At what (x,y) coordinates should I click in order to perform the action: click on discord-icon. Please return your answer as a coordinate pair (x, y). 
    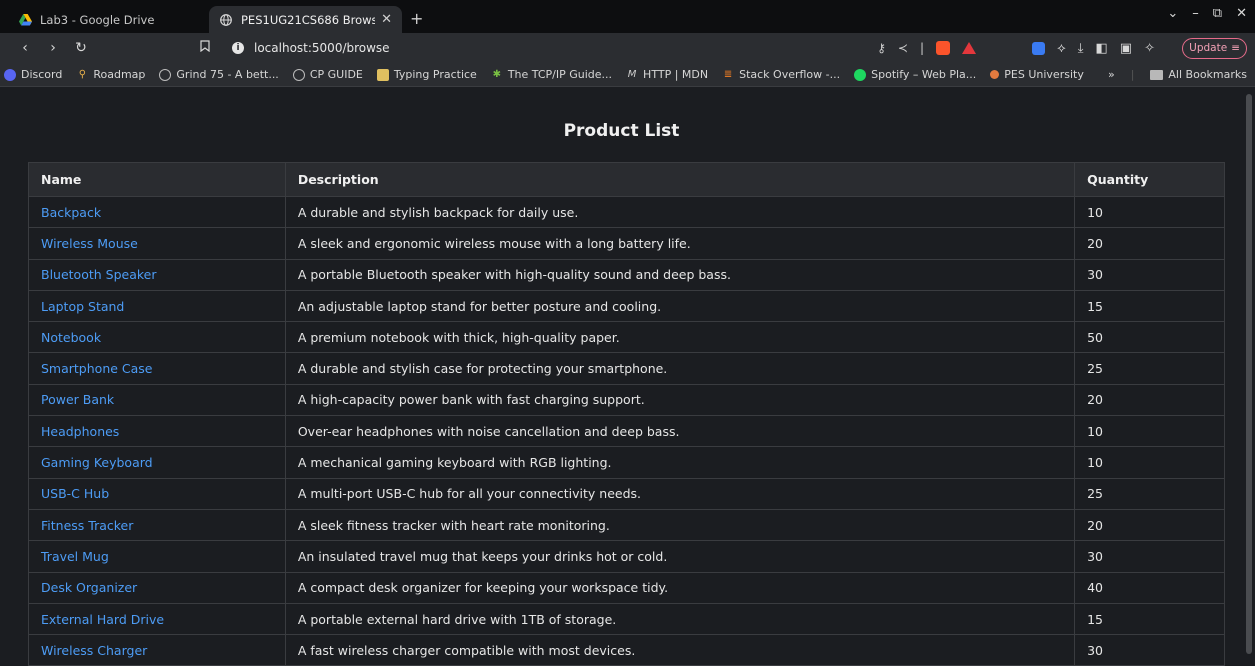
    Looking at the image, I should click on (10, 74).